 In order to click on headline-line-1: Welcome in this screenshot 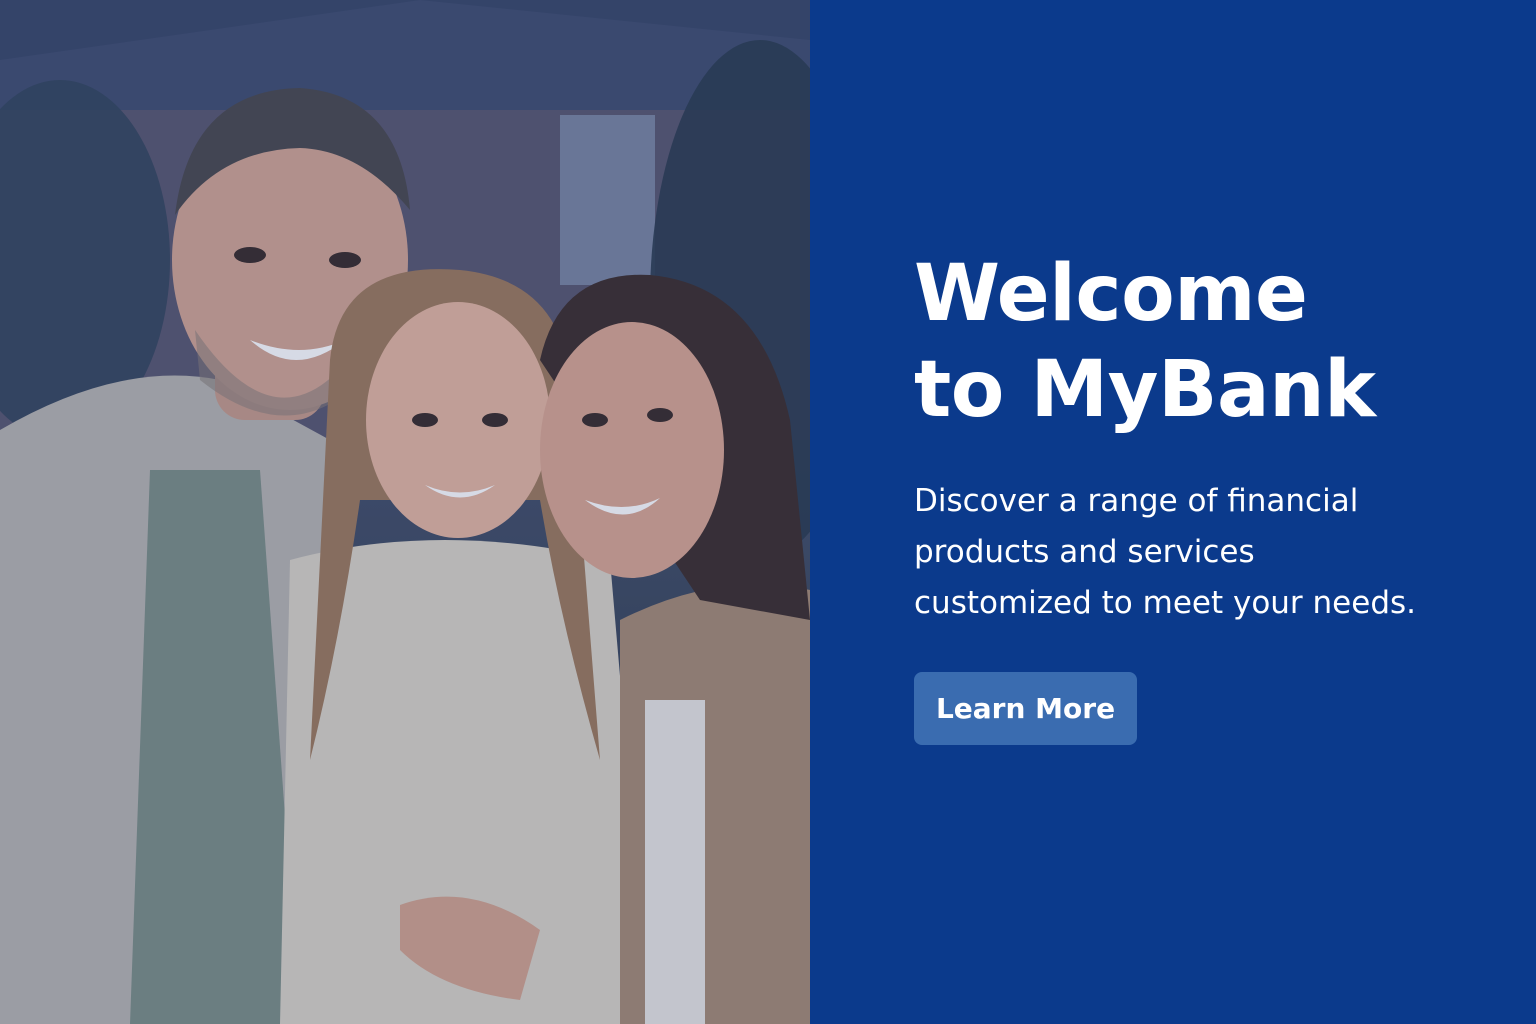, I will do `click(1111, 294)`.